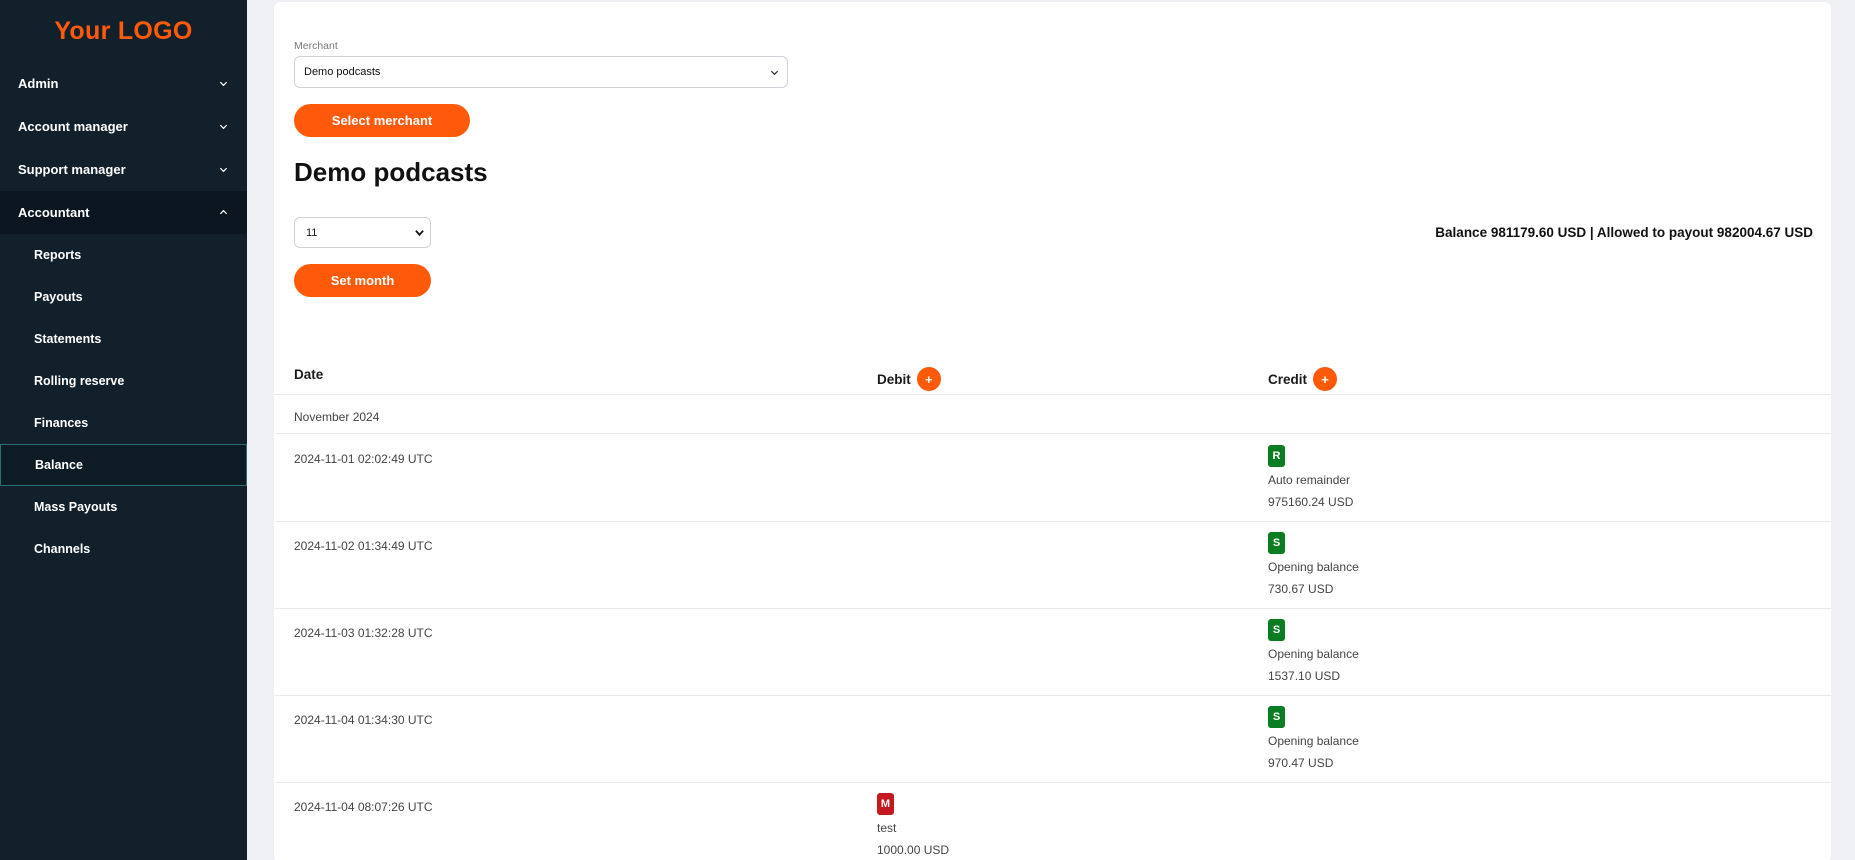  I want to click on entry-amount: 730.67 USD, so click(1301, 589).